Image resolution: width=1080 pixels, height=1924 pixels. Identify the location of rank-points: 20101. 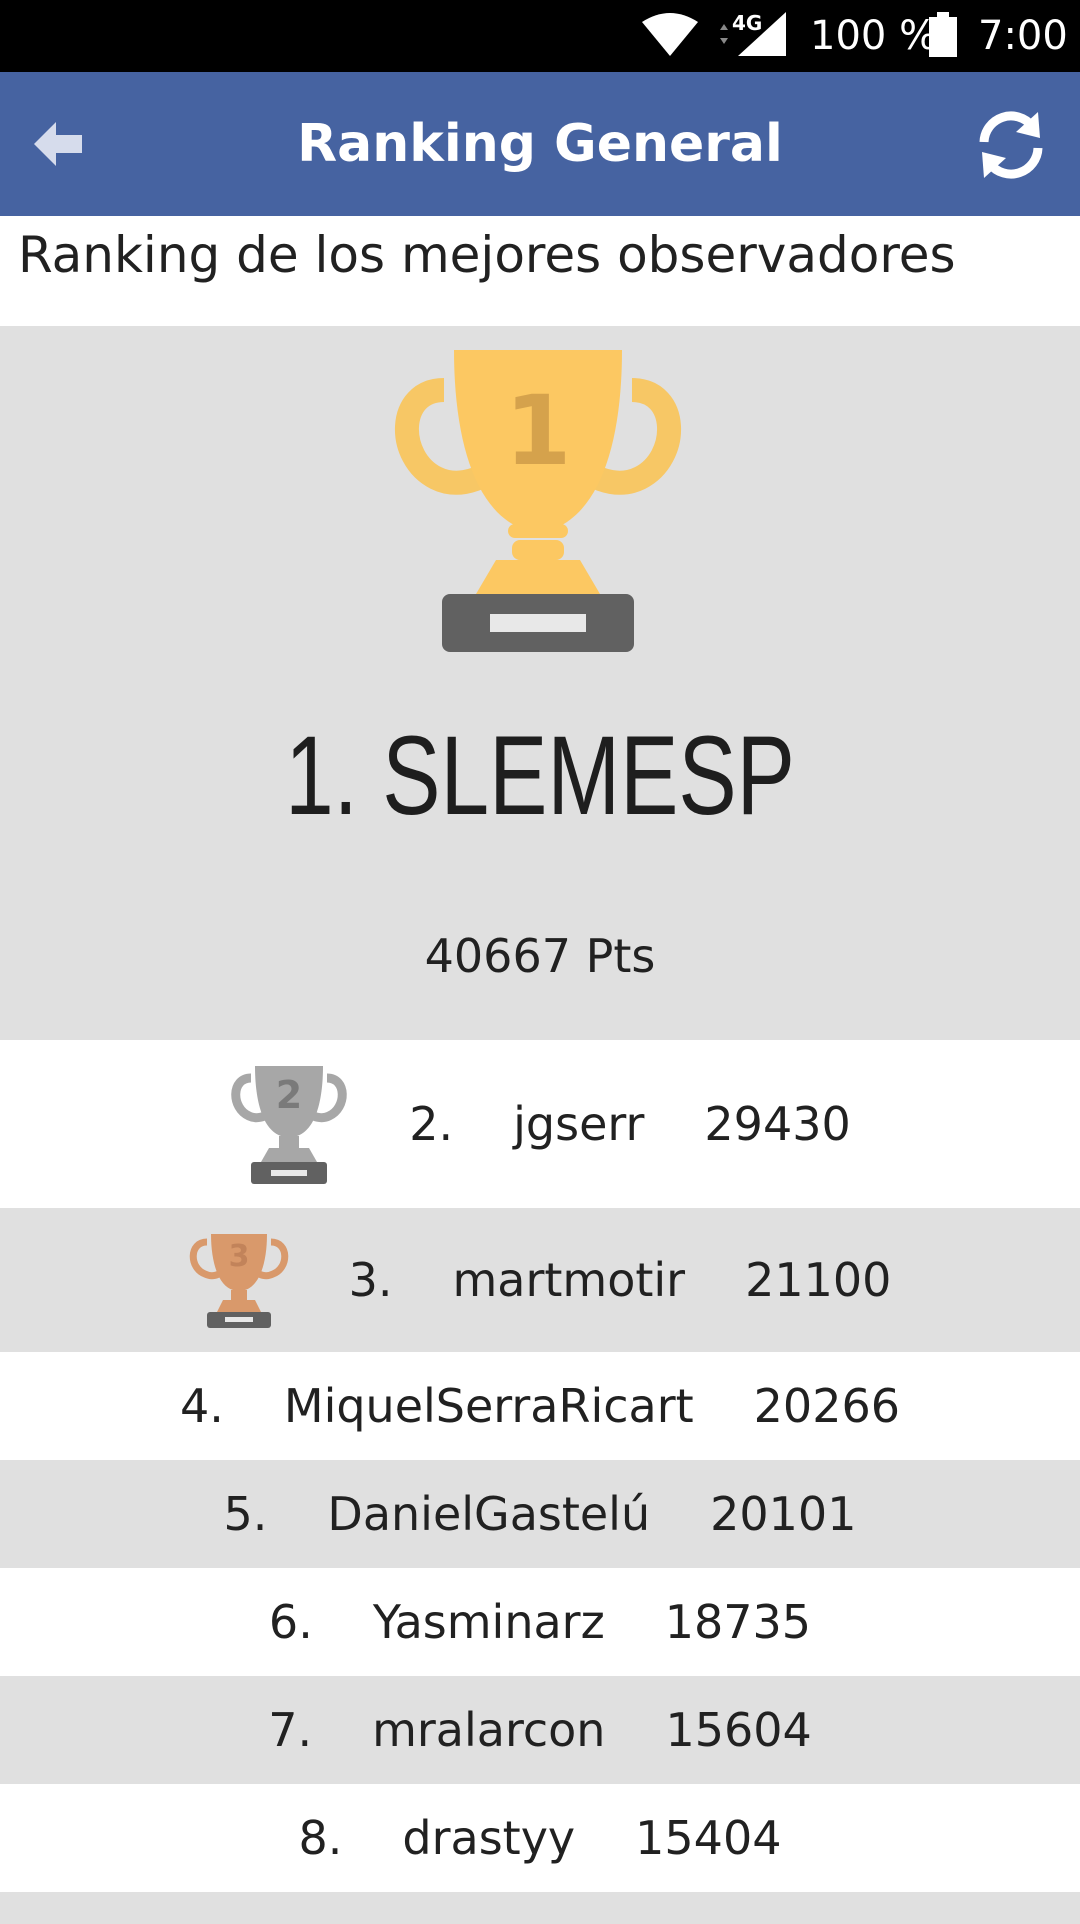
(783, 1514).